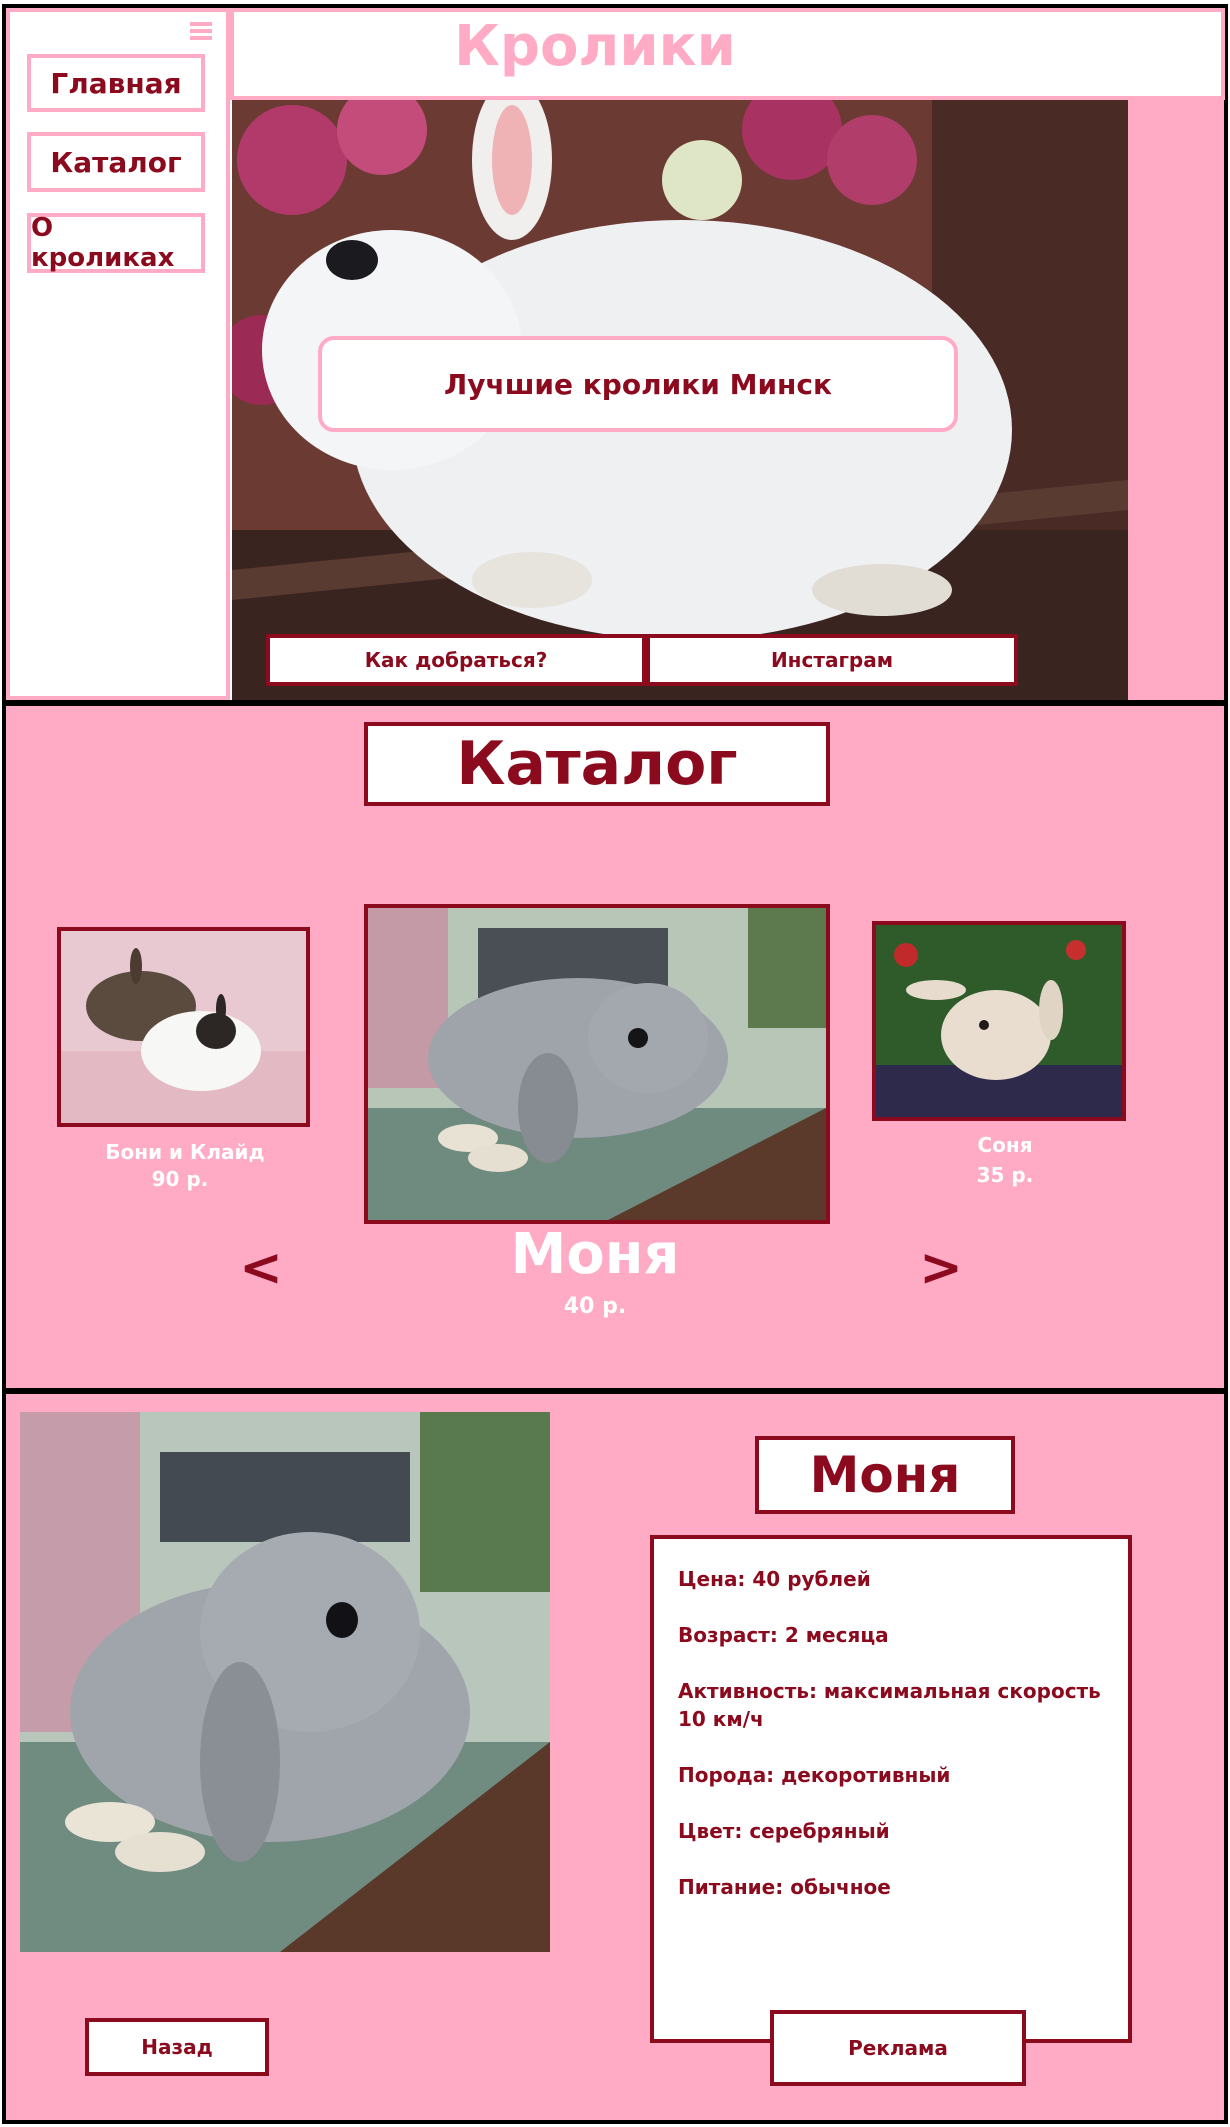 This screenshot has height=2127, width=1230. What do you see at coordinates (784, 1831) in the screenshot?
I see `detail-spec-color: Цвет: серебряный` at bounding box center [784, 1831].